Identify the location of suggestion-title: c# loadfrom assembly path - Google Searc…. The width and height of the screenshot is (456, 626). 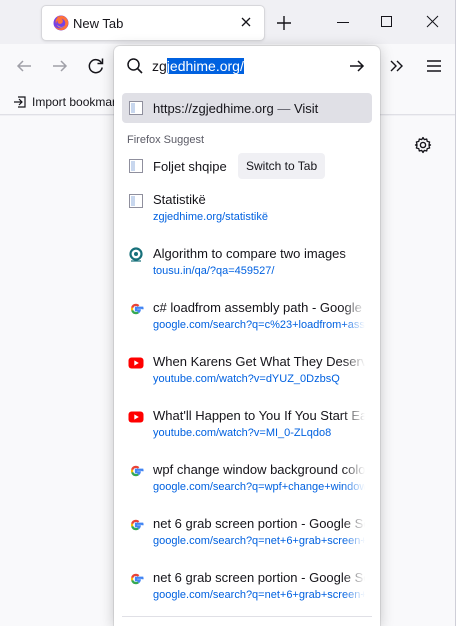
(259, 307).